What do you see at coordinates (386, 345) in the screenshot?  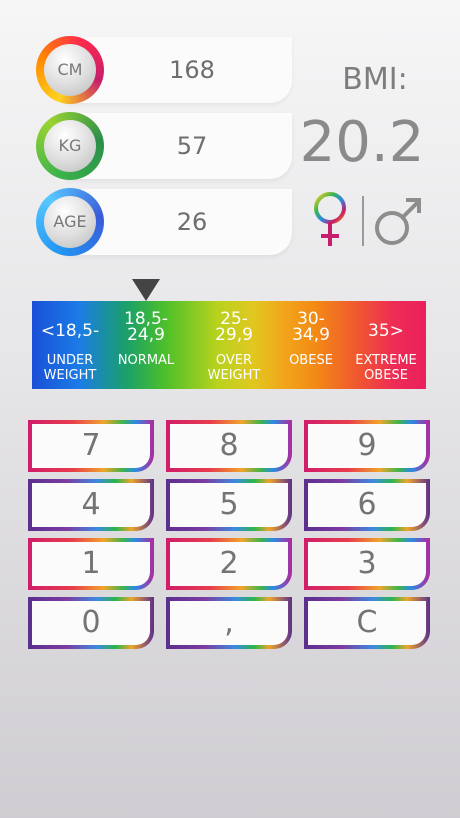 I see `scale-extreme-obese: 35> EXTREME OBESE` at bounding box center [386, 345].